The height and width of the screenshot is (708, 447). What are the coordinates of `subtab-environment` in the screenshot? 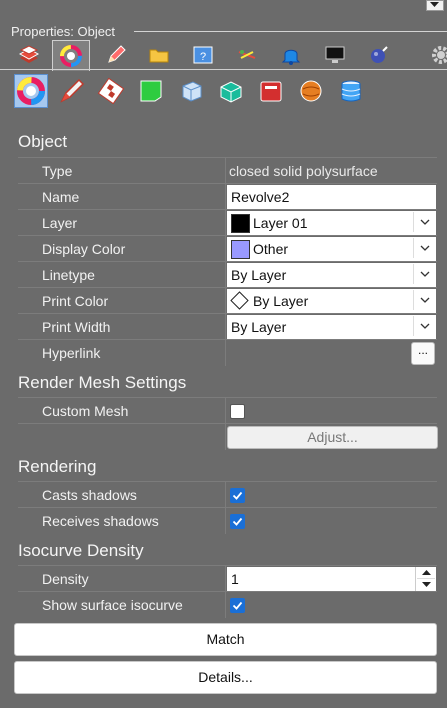 It's located at (191, 91).